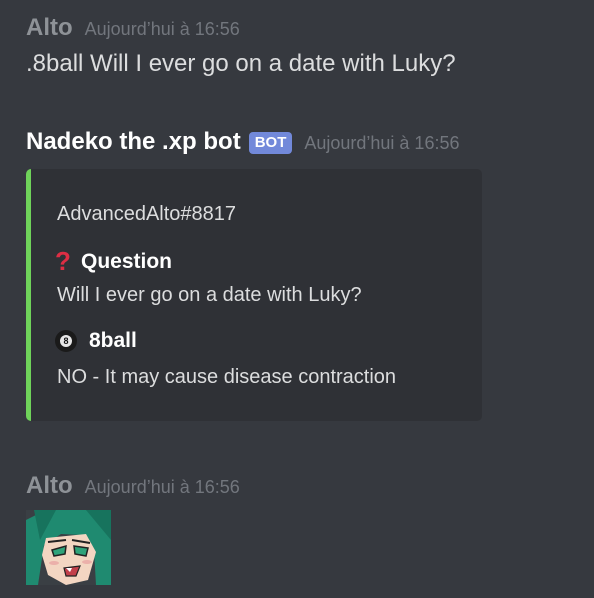  Describe the element at coordinates (68, 547) in the screenshot. I see `anime-girl-image` at that location.